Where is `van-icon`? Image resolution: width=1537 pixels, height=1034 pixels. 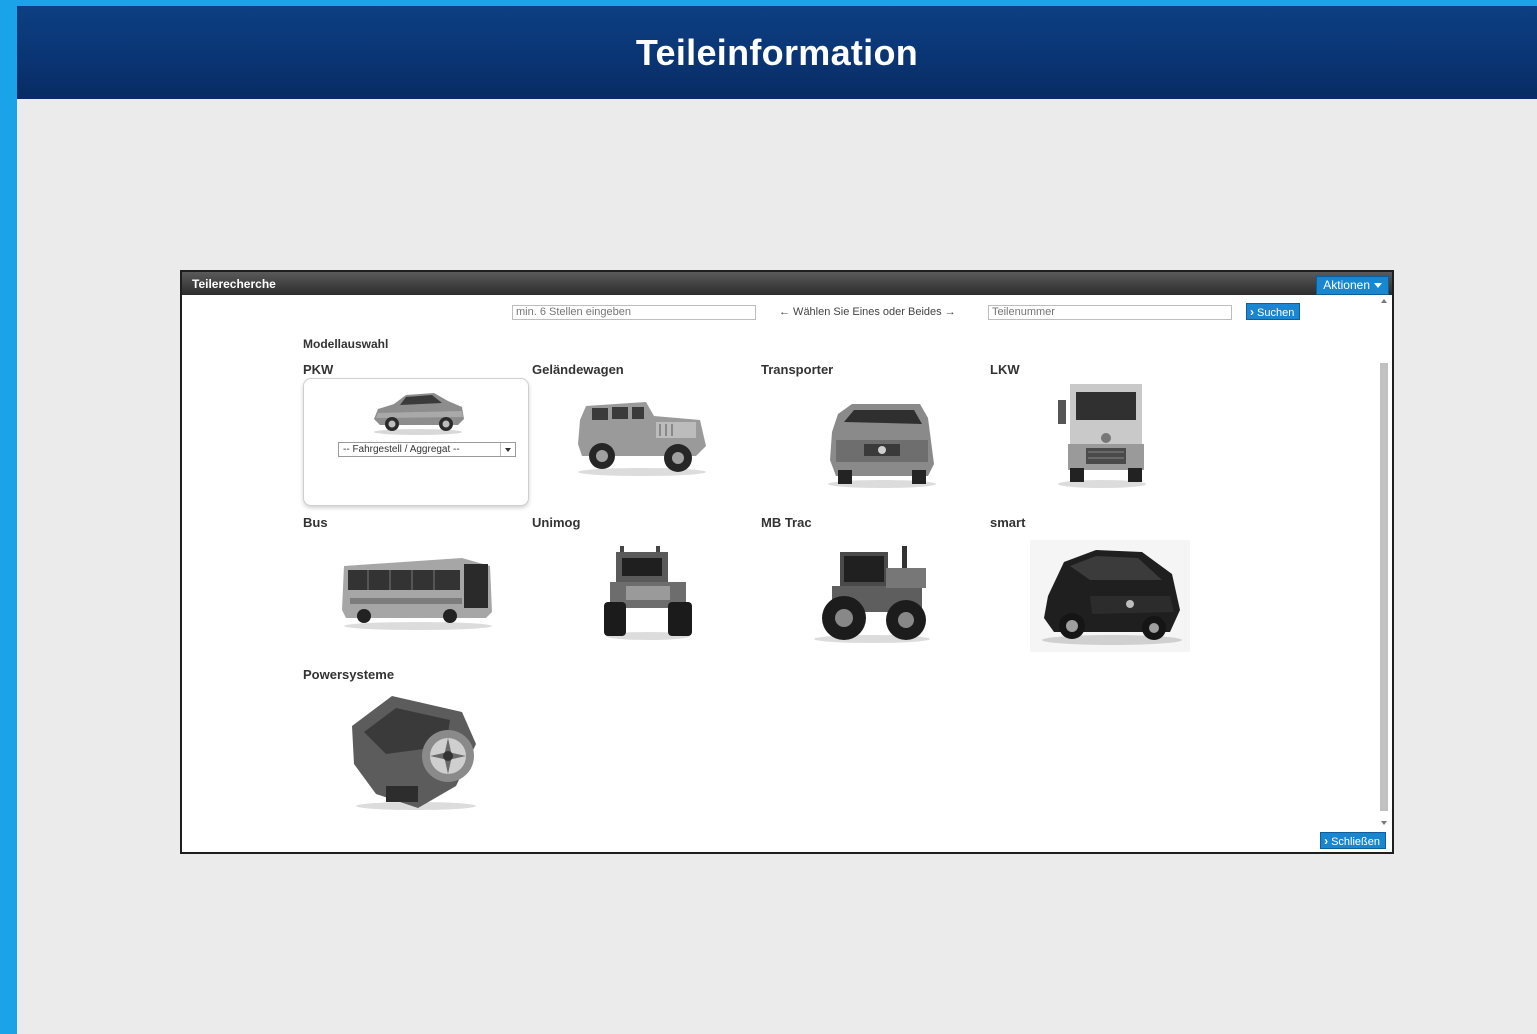 van-icon is located at coordinates (882, 445).